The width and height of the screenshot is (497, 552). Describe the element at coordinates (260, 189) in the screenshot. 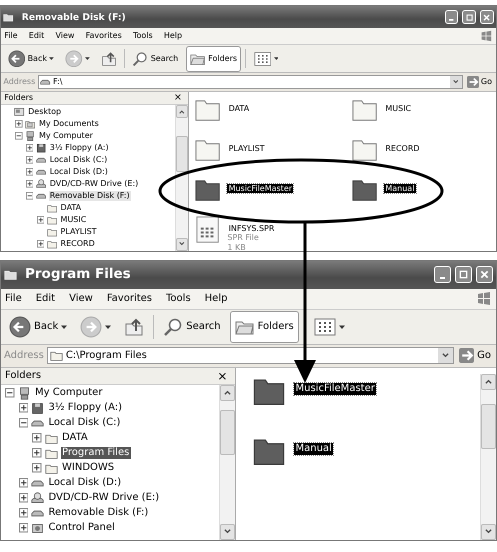

I see `item-name: MusicFileMaster` at that location.